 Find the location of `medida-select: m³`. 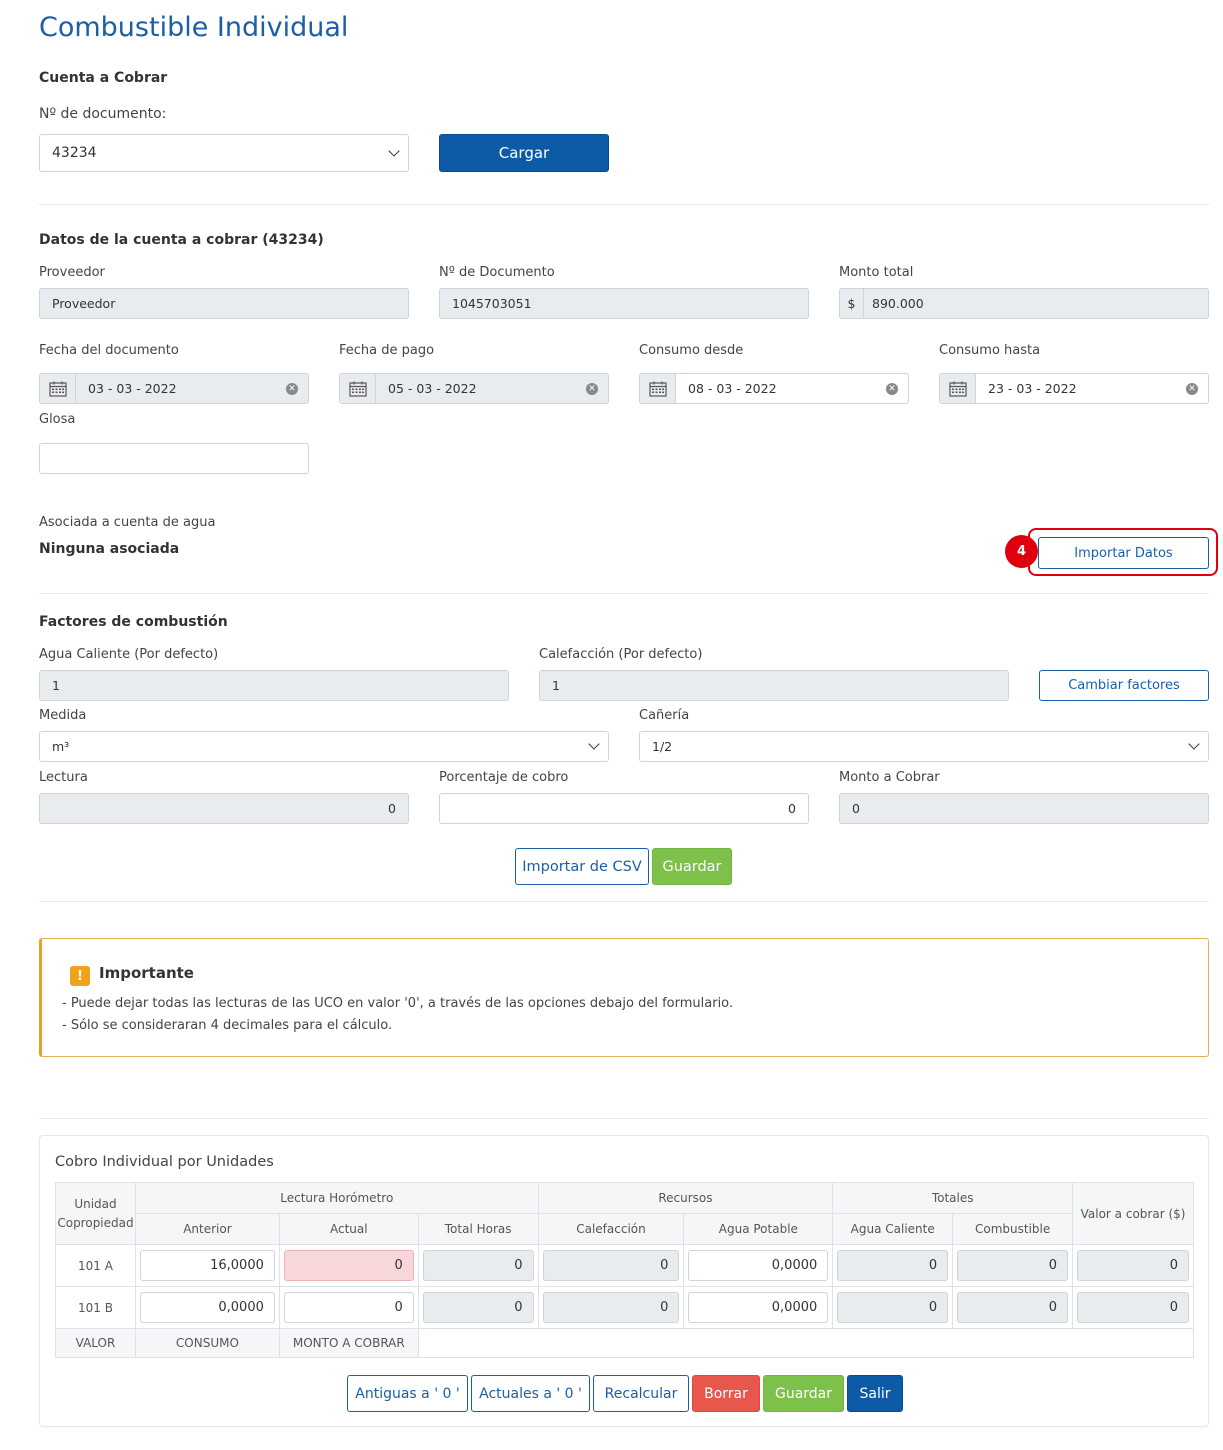

medida-select: m³ is located at coordinates (324, 746).